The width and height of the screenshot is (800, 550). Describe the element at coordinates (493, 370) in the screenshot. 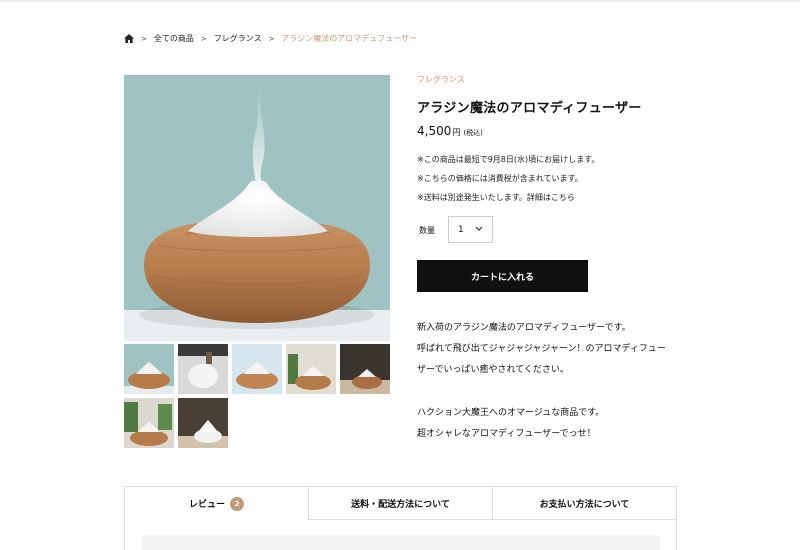

I see `description-line-3: ザーでいっぱい癒やされてください。` at that location.